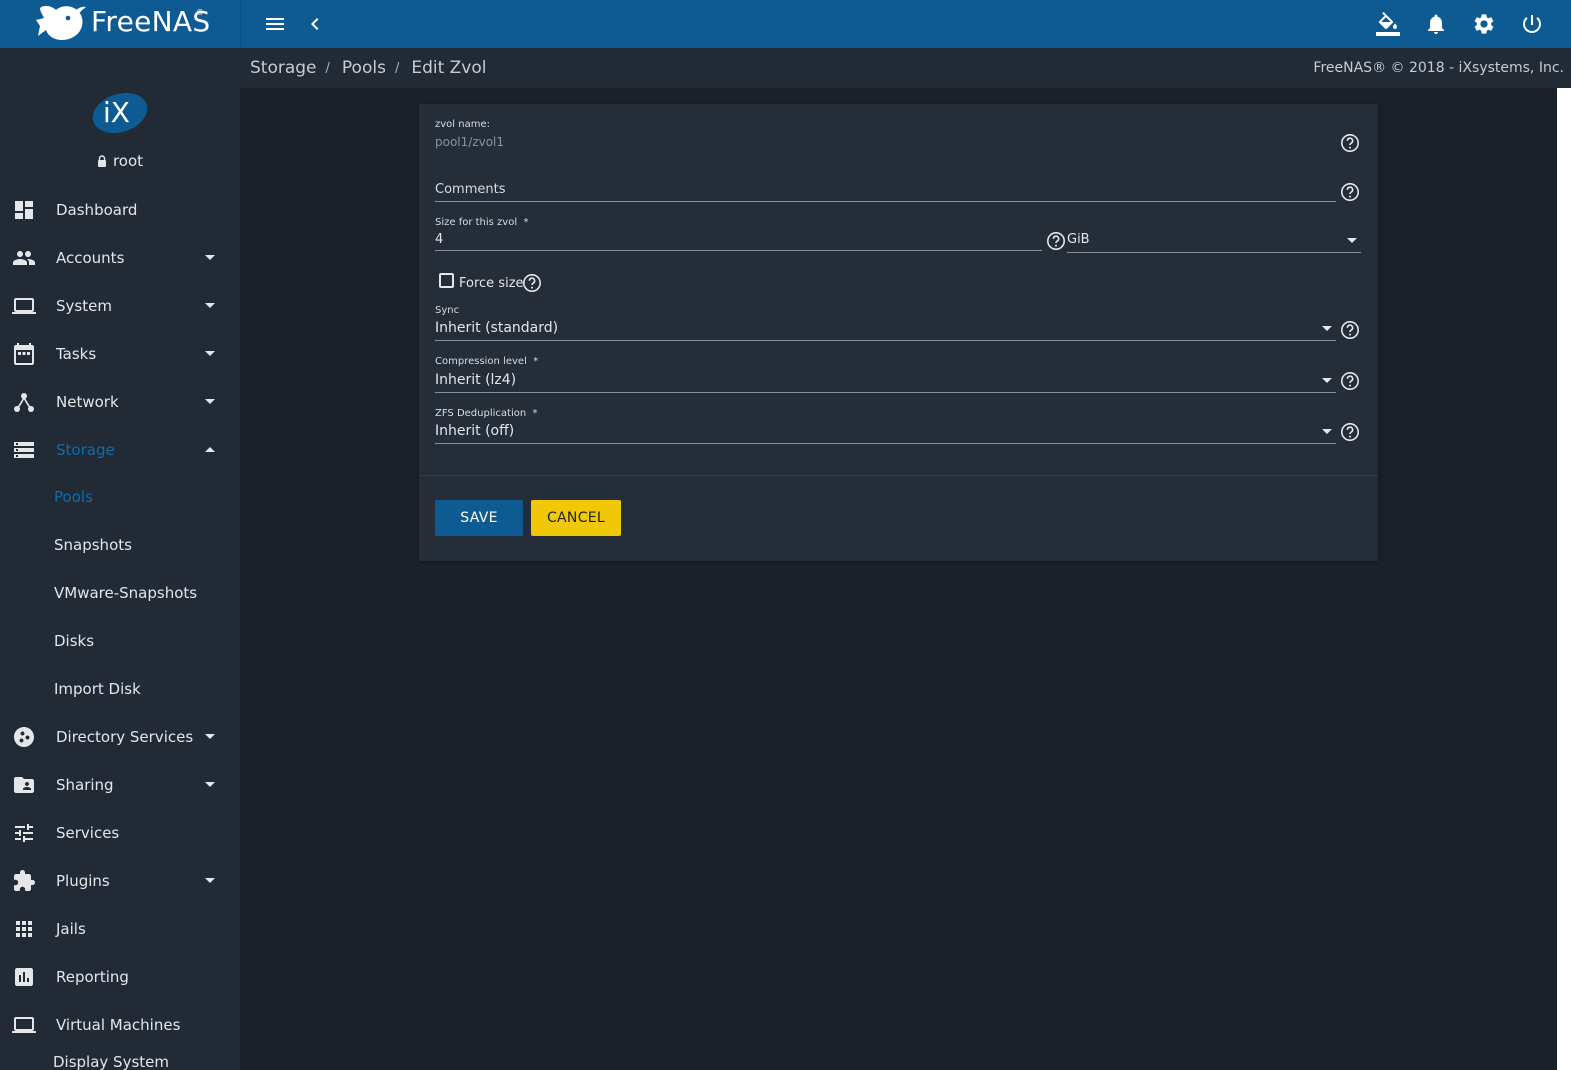  I want to click on size-unit-select: GiB, so click(1078, 239).